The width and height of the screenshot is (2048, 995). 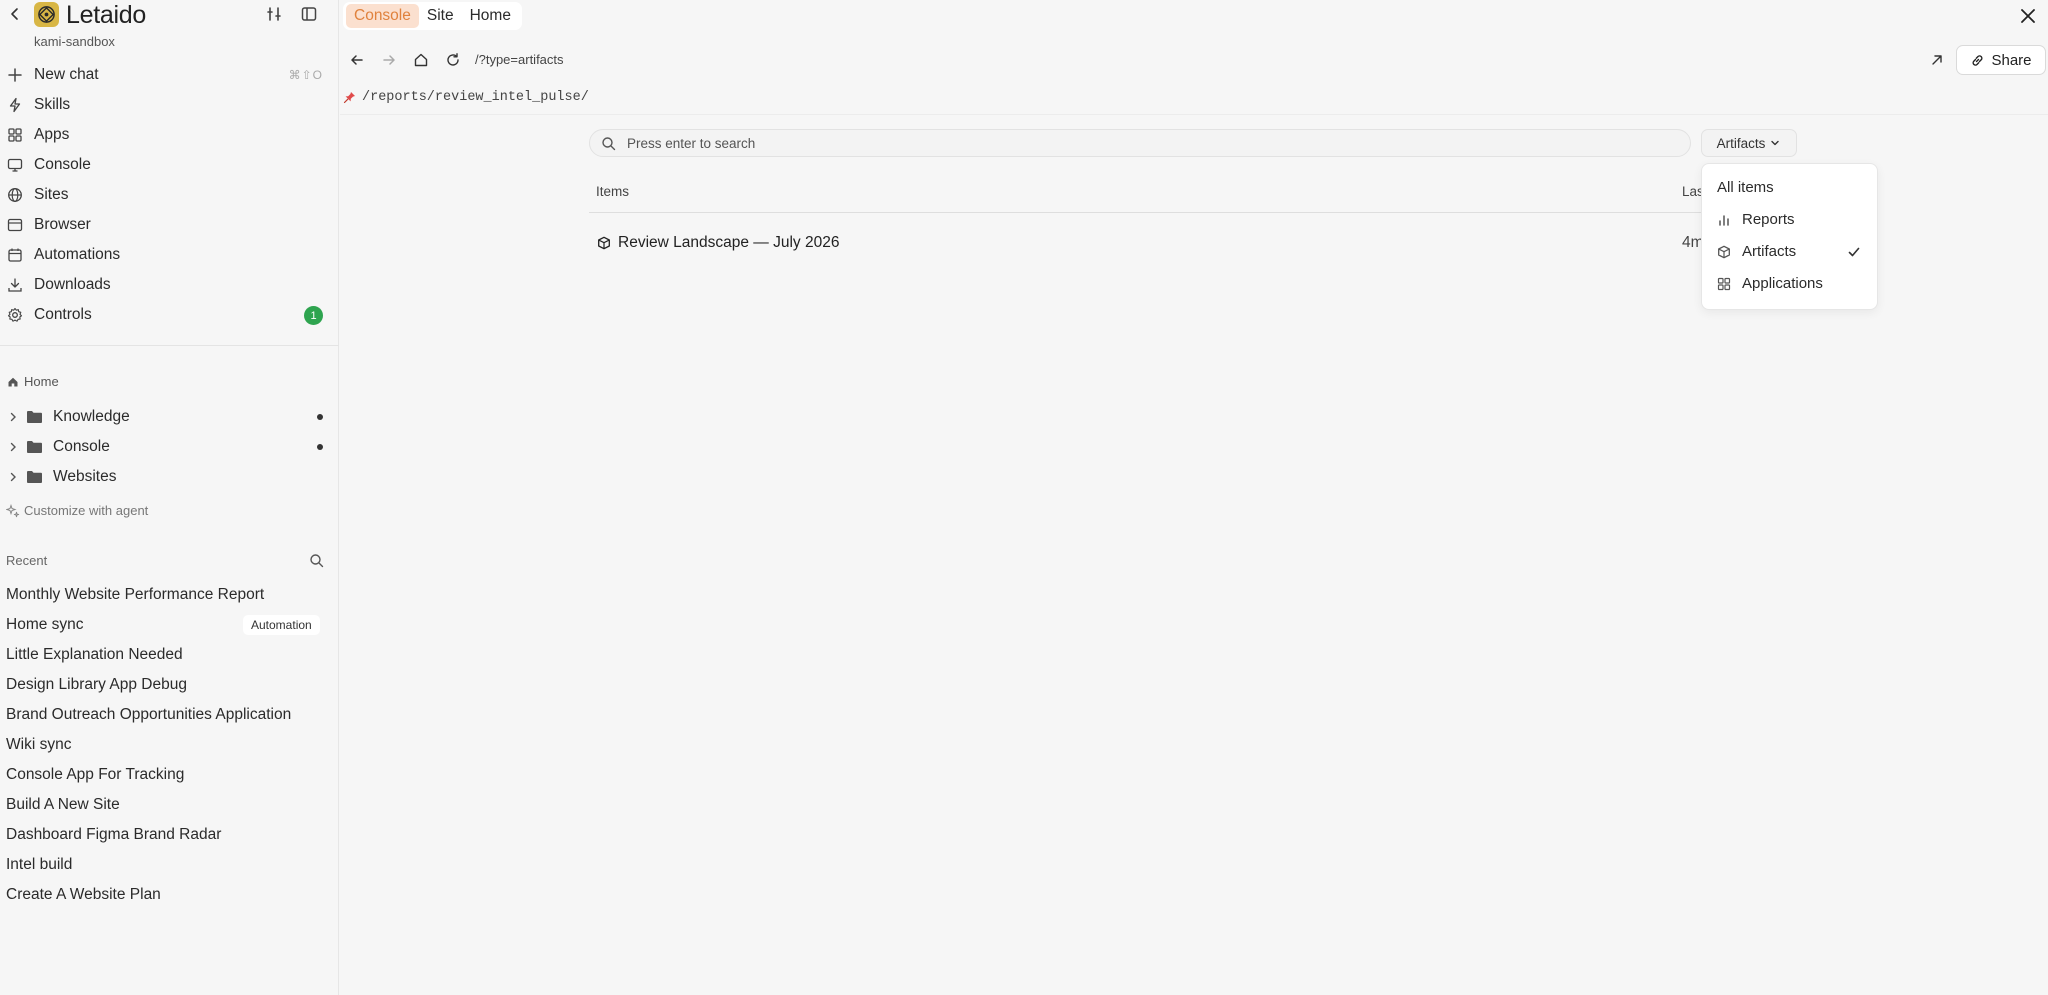 What do you see at coordinates (95, 774) in the screenshot?
I see `recent-label: Console App For Tracking` at bounding box center [95, 774].